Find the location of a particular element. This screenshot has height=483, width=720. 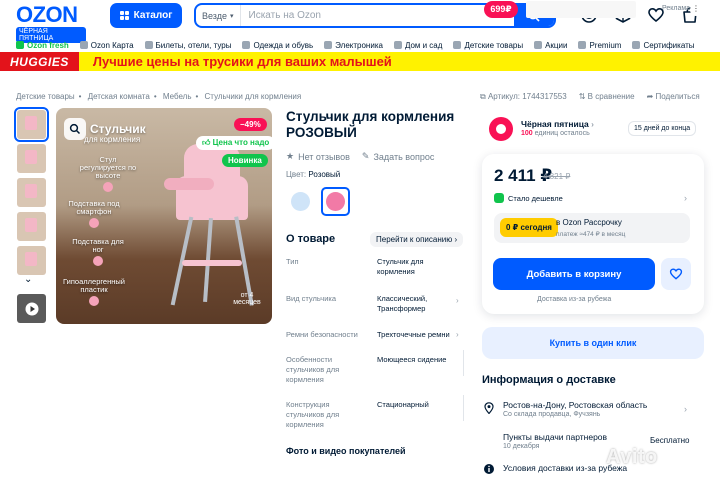

color-swatch-pink is located at coordinates (335, 201).